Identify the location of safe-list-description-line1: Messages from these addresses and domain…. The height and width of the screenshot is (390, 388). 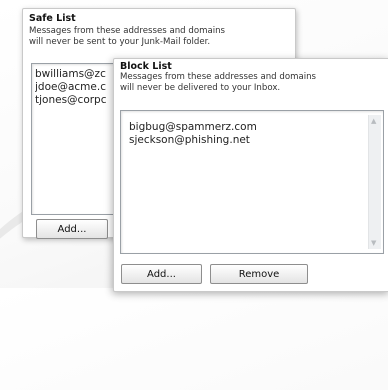
(127, 31).